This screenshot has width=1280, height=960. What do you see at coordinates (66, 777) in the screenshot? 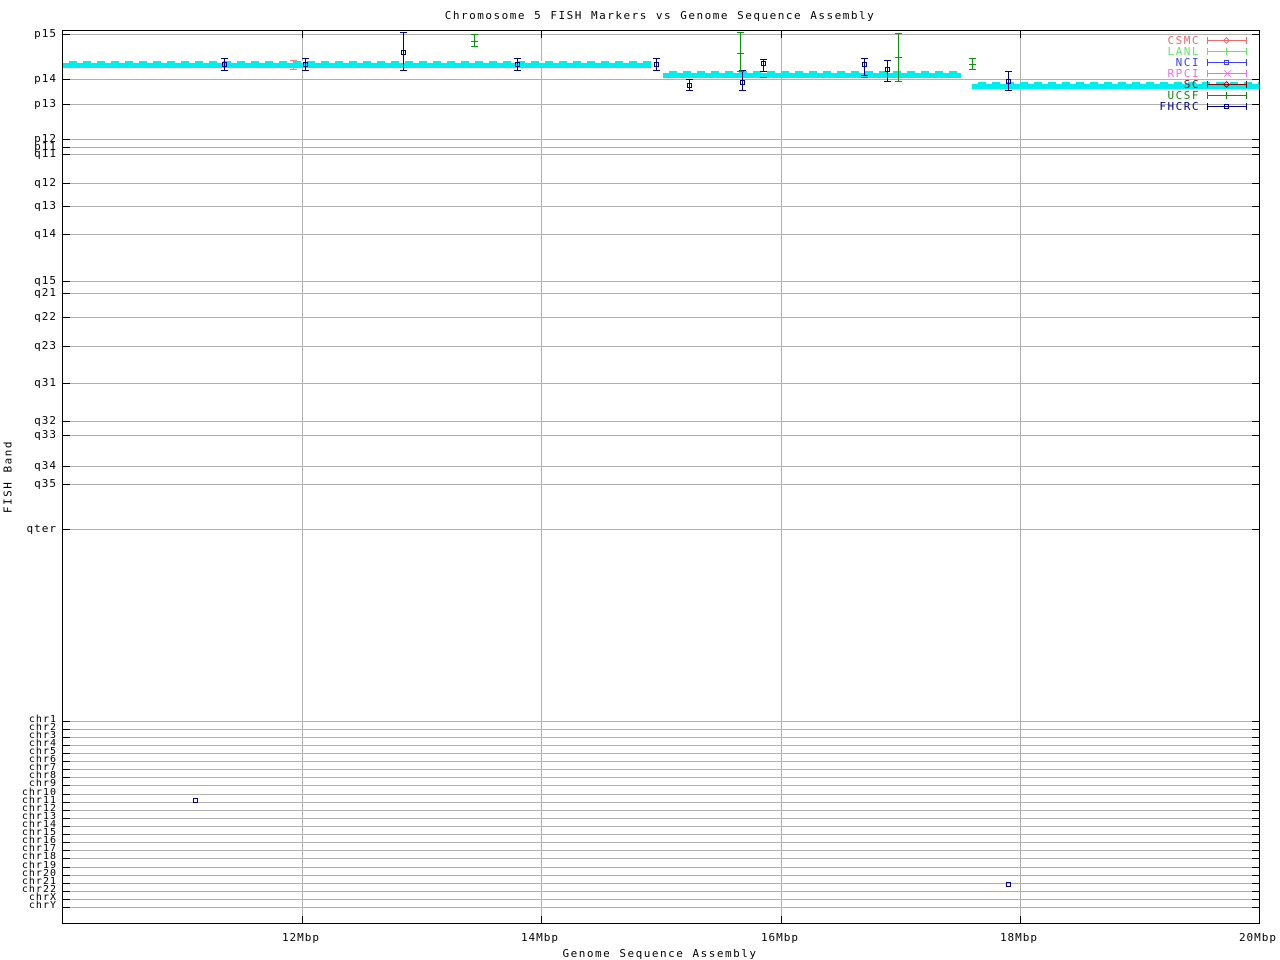
I see `y-tick-left-chr8` at bounding box center [66, 777].